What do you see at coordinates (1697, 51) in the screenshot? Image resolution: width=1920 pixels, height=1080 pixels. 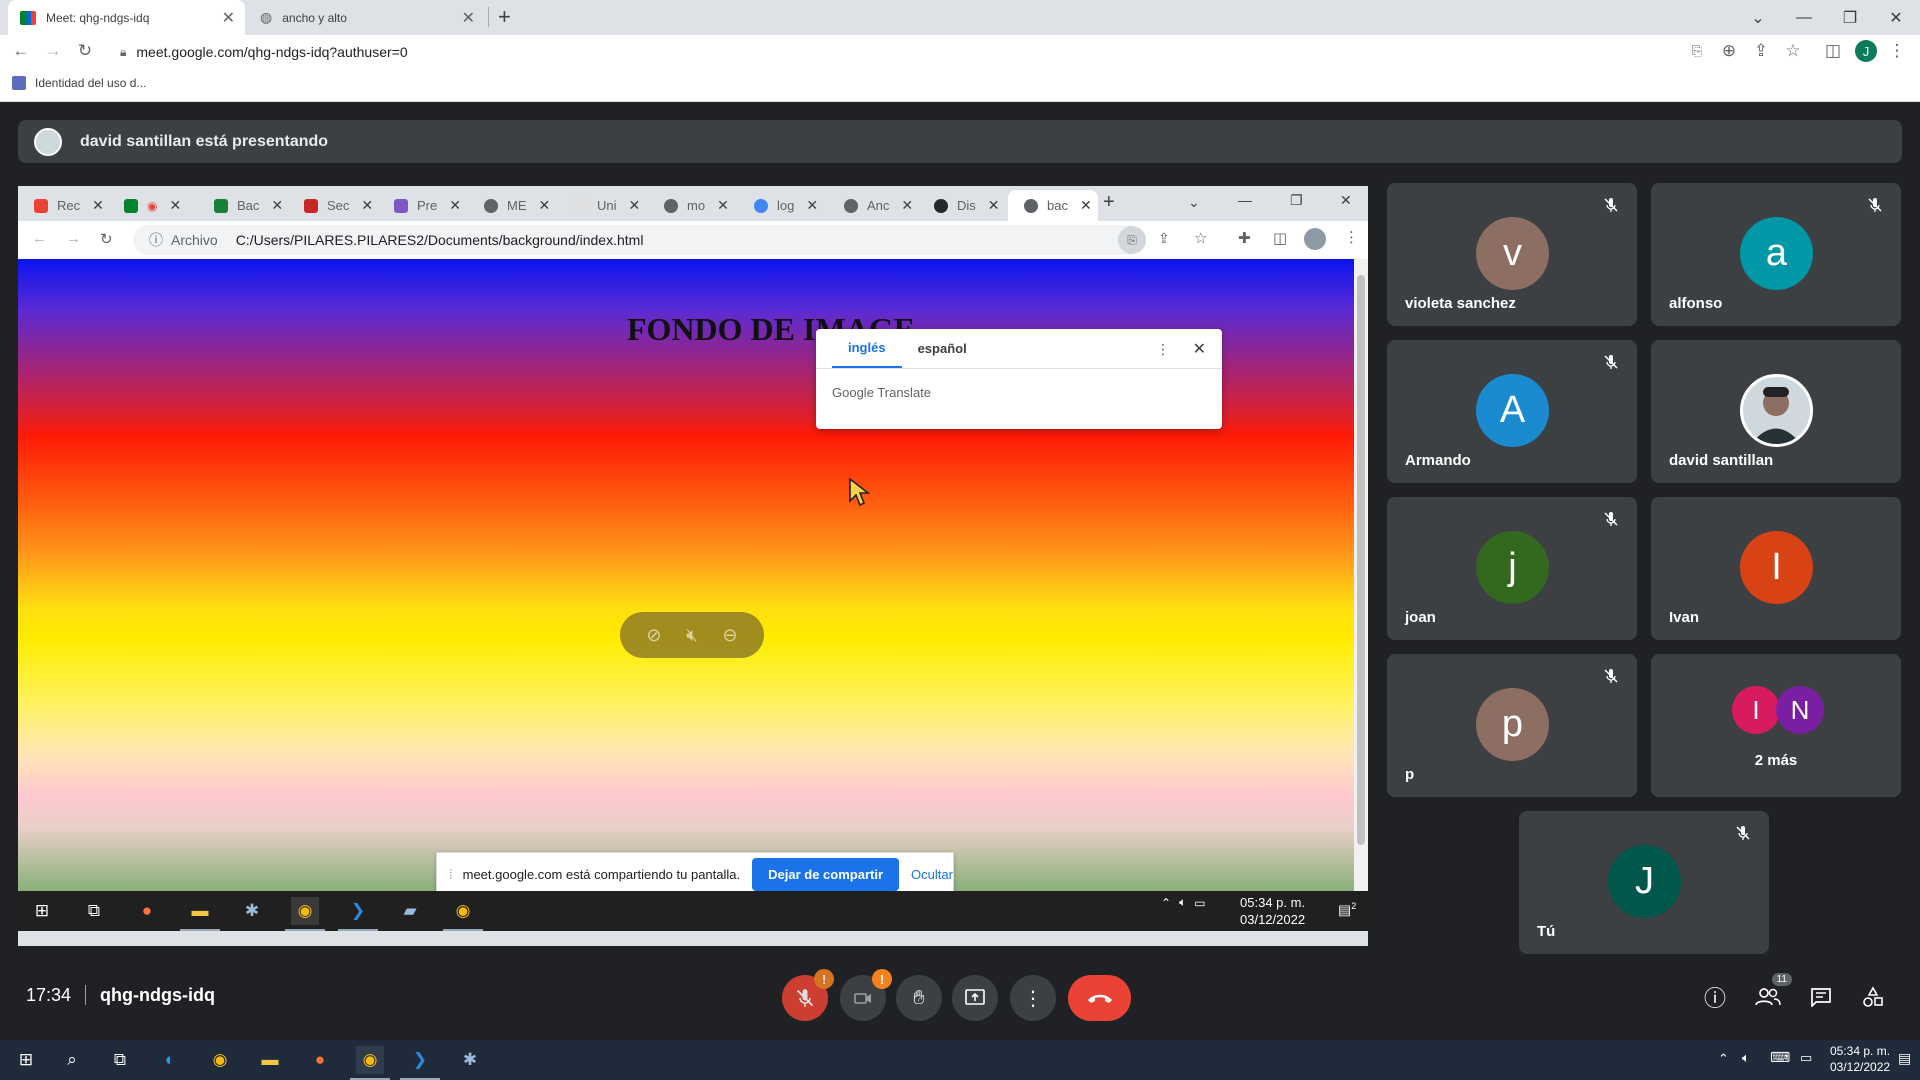 I see `translate-icon: ⎘` at bounding box center [1697, 51].